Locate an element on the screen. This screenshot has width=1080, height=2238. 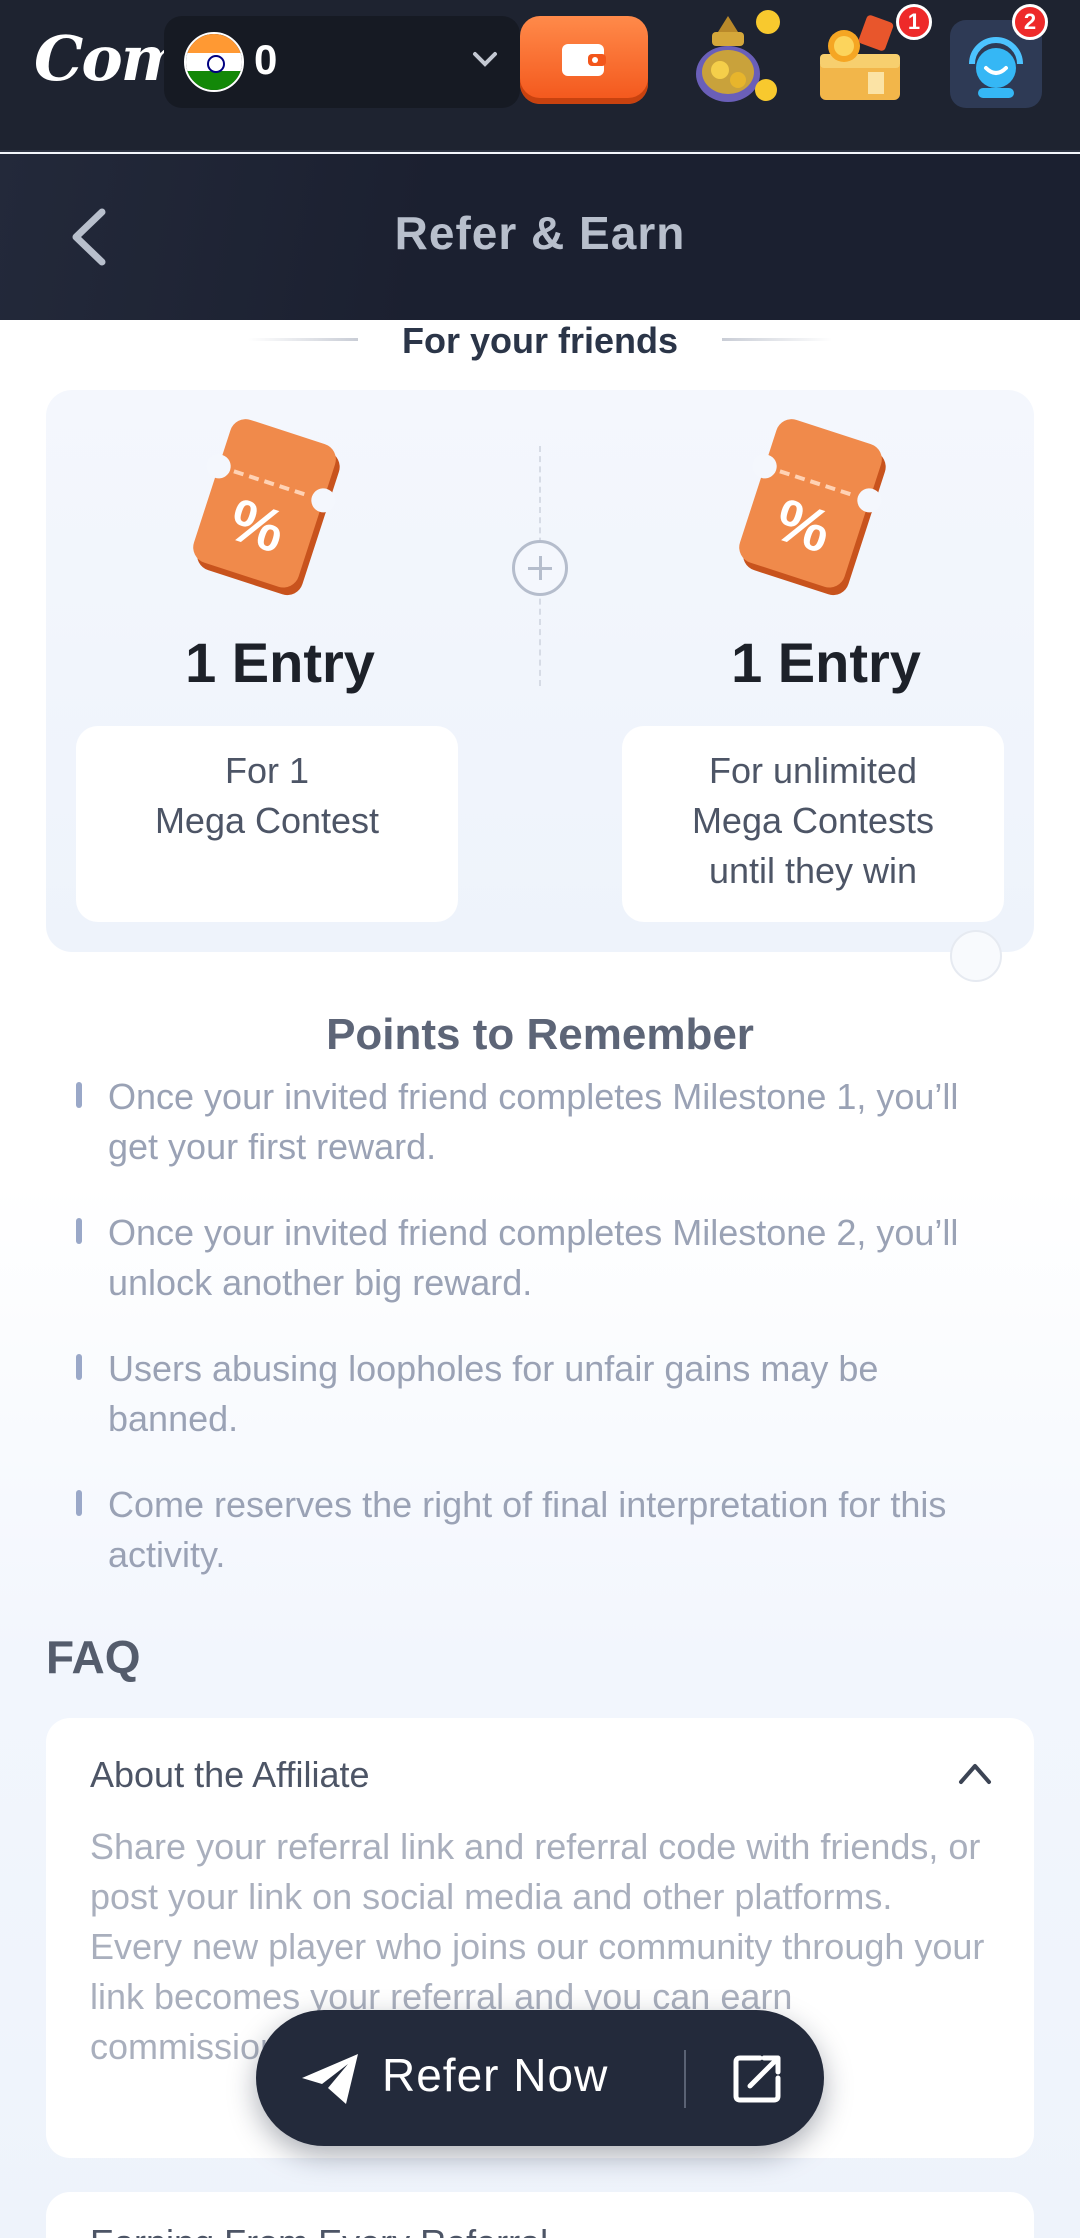
points-section-title: Points to Remember is located at coordinates (540, 1034).